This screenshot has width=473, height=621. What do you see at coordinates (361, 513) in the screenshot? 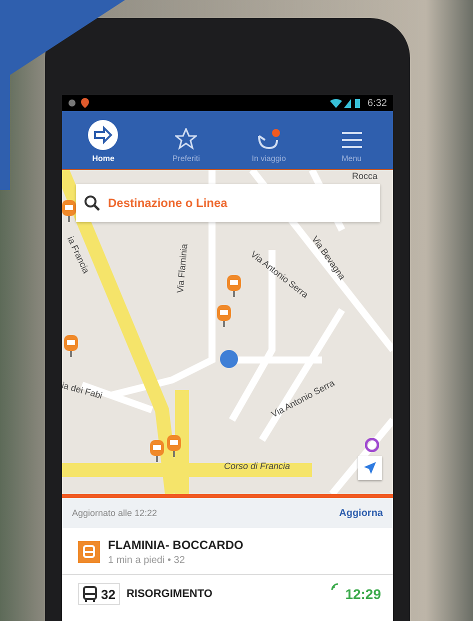
I see `refresh-link: Aggiorna` at bounding box center [361, 513].